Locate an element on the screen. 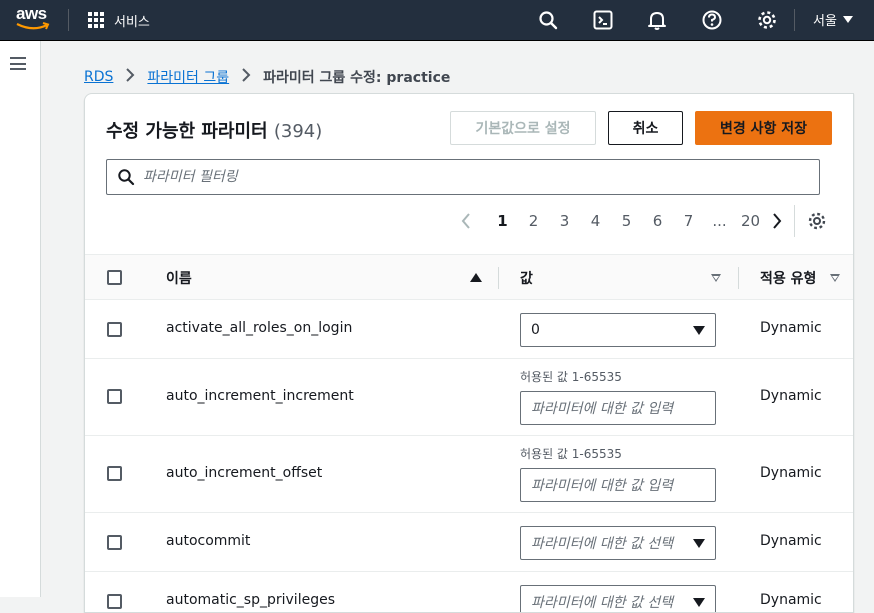  cloudshell-icon is located at coordinates (603, 20).